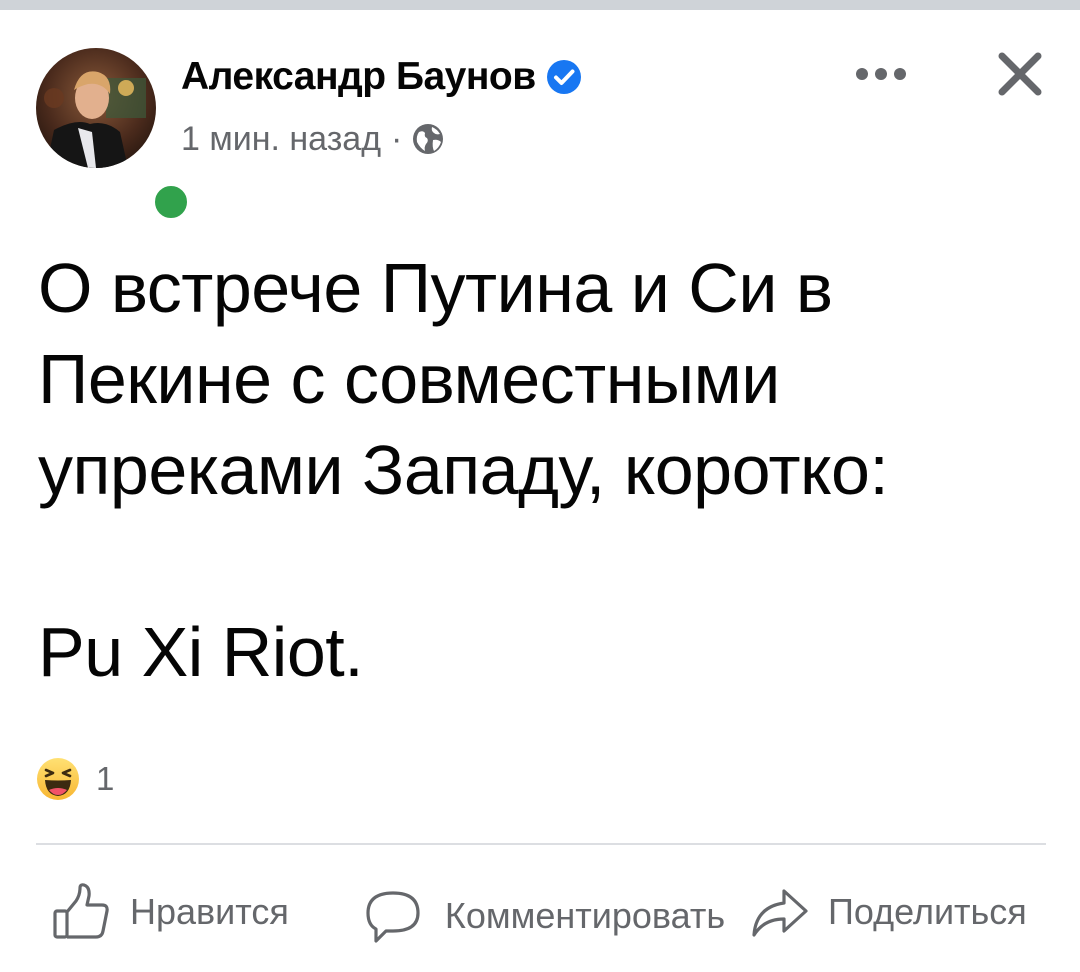 The width and height of the screenshot is (1080, 972). I want to click on divider, so click(541, 844).